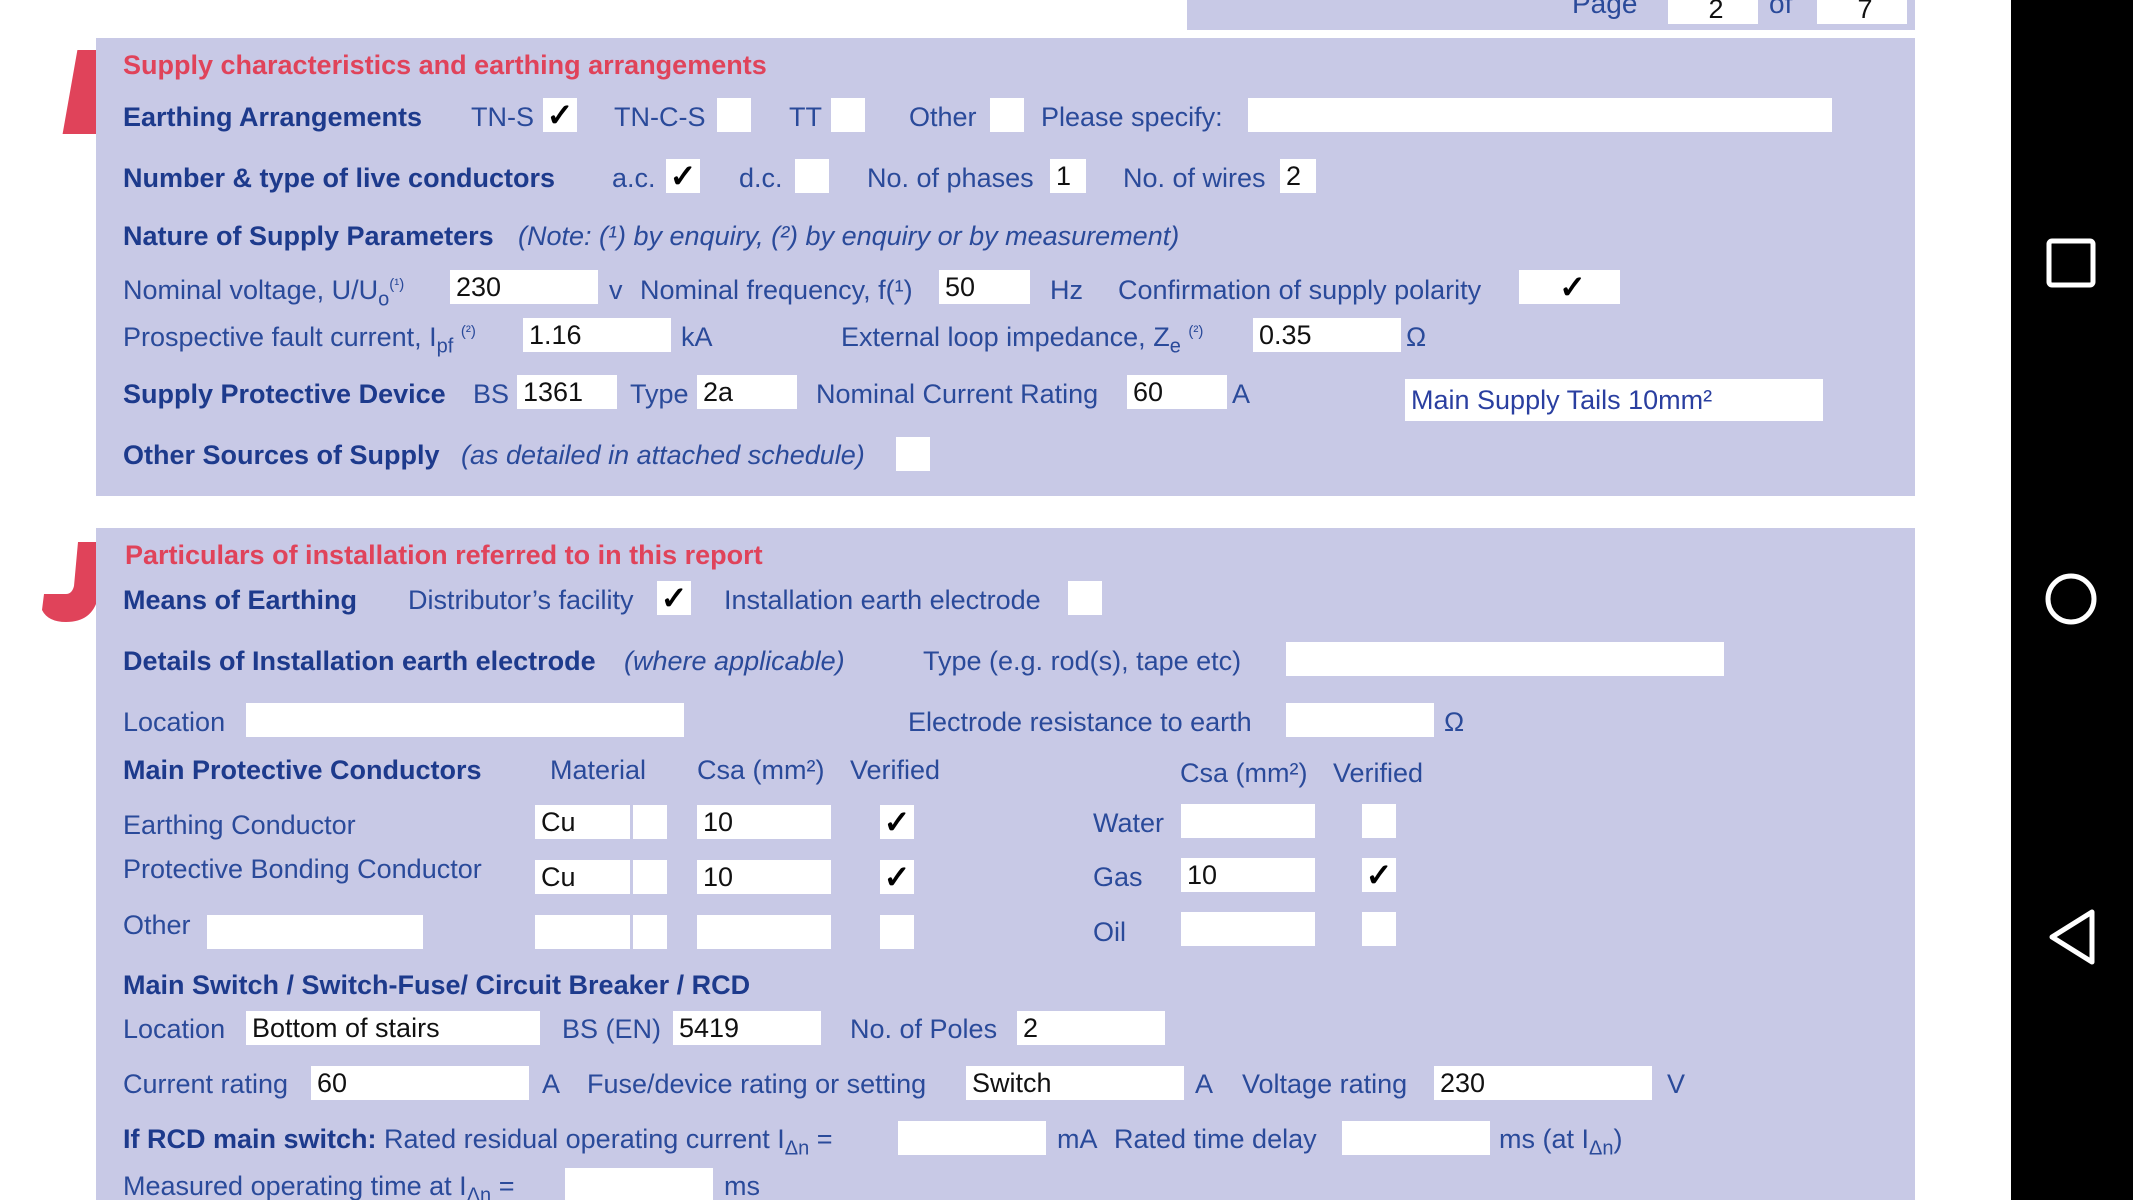 The width and height of the screenshot is (2133, 1200). What do you see at coordinates (284, 394) in the screenshot?
I see `protective-device-label: Supply Protective Device` at bounding box center [284, 394].